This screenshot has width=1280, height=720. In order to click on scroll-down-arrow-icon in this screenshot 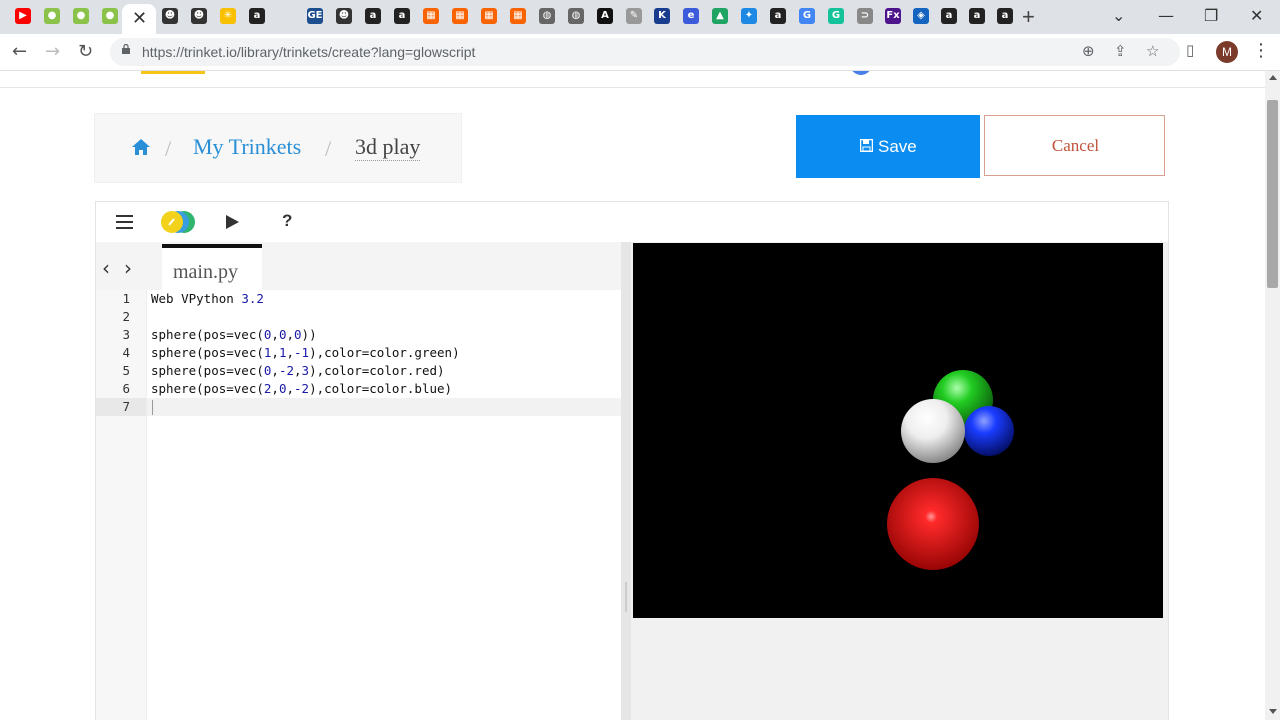, I will do `click(1273, 711)`.